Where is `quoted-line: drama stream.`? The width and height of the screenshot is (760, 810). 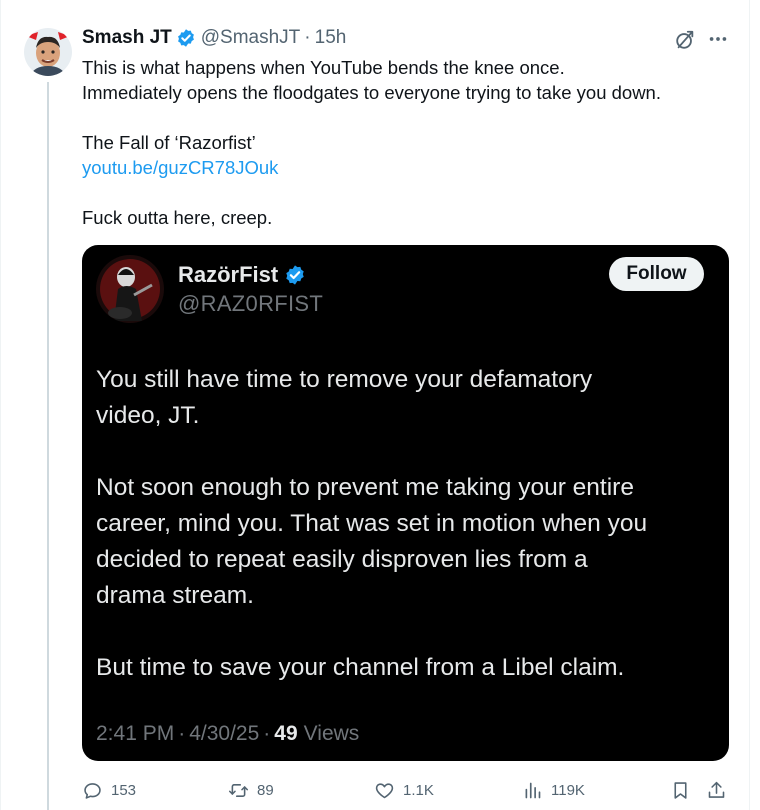 quoted-line: drama stream. is located at coordinates (175, 595).